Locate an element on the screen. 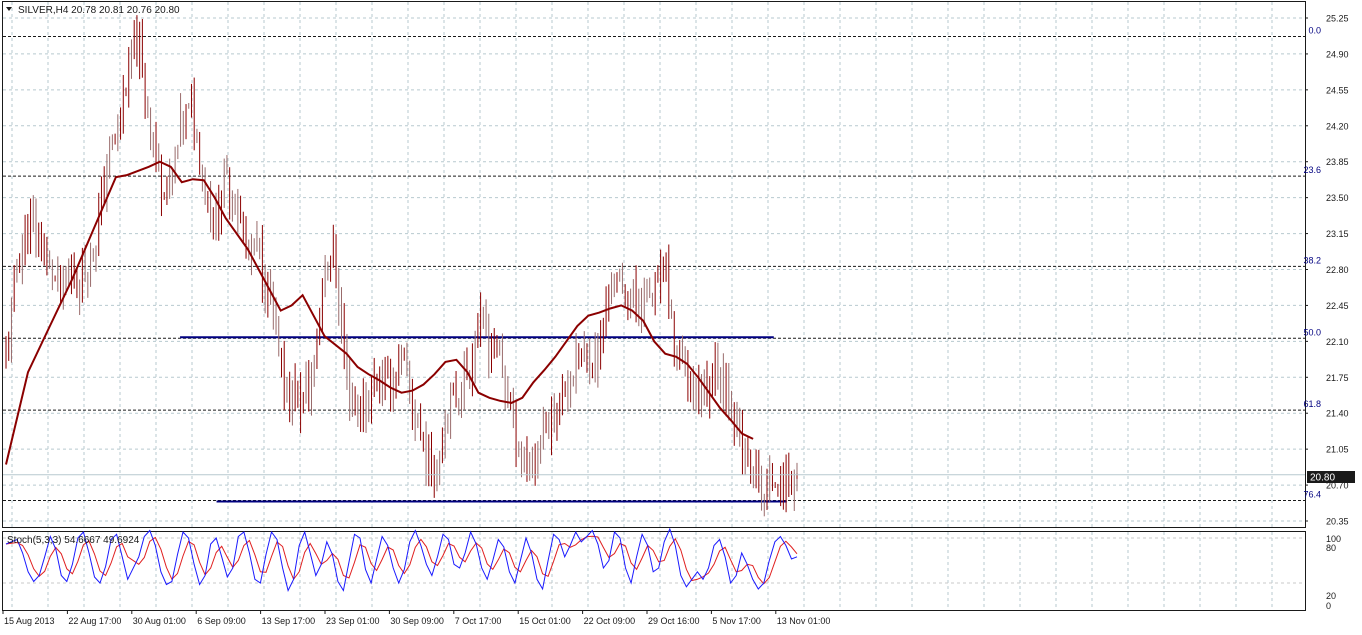 This screenshot has height=635, width=1362. fib-level-label: 0.0 is located at coordinates (1314, 30).